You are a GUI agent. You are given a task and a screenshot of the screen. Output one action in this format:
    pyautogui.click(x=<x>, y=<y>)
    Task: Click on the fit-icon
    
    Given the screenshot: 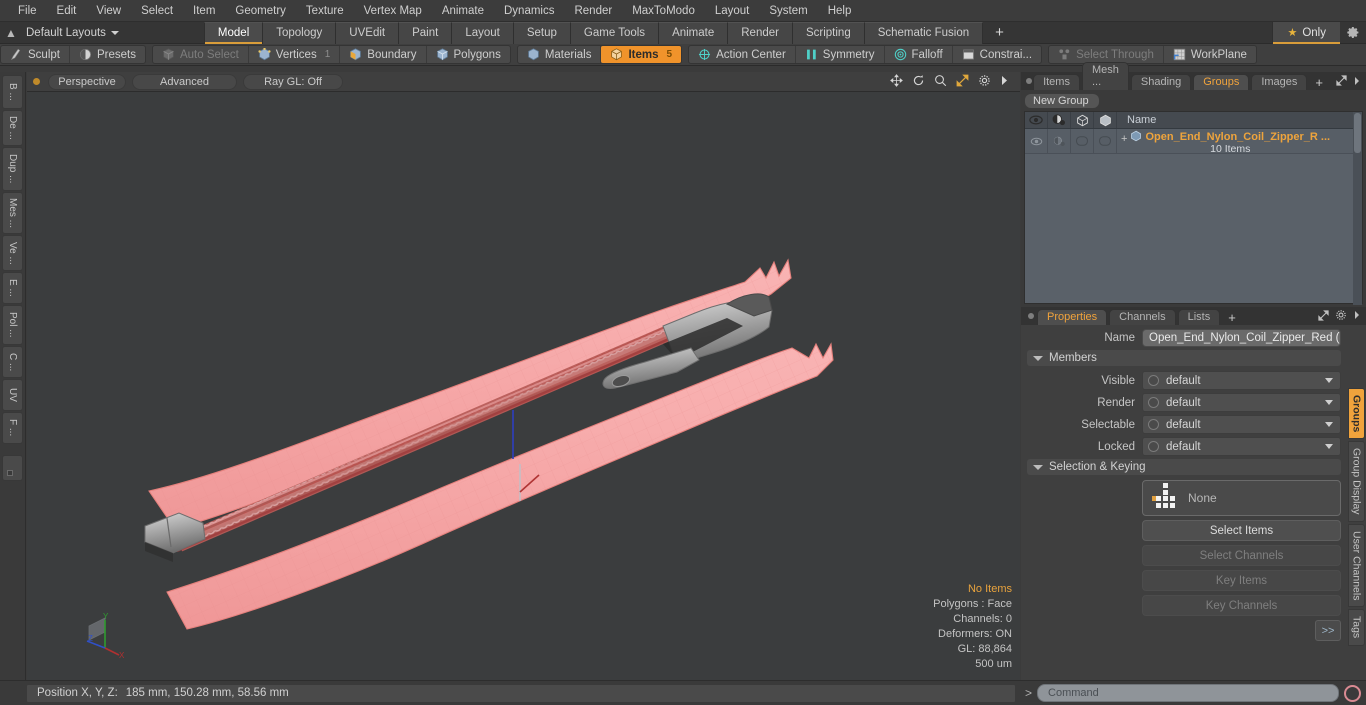 What is the action you would take?
    pyautogui.click(x=962, y=82)
    